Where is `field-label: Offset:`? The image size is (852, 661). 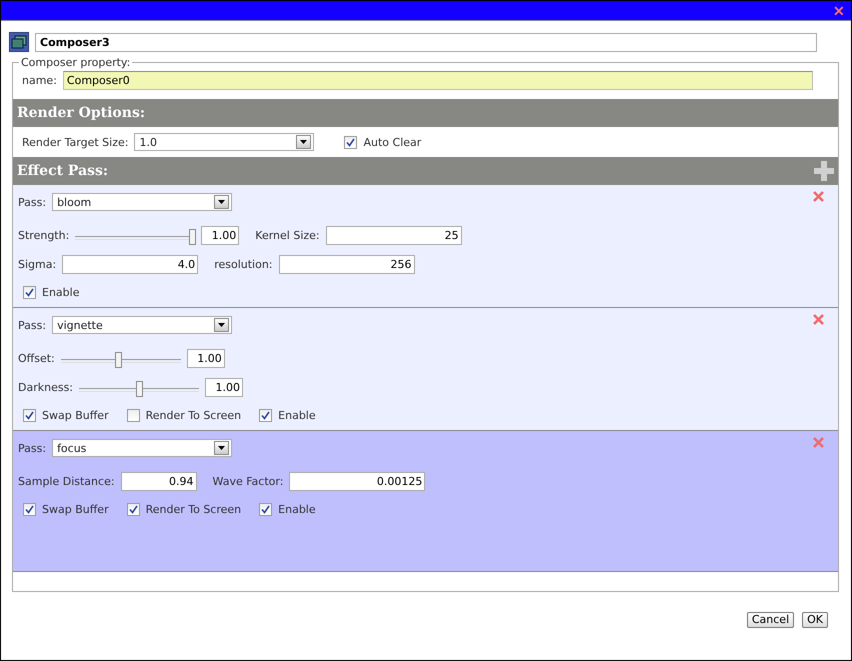 field-label: Offset: is located at coordinates (36, 358).